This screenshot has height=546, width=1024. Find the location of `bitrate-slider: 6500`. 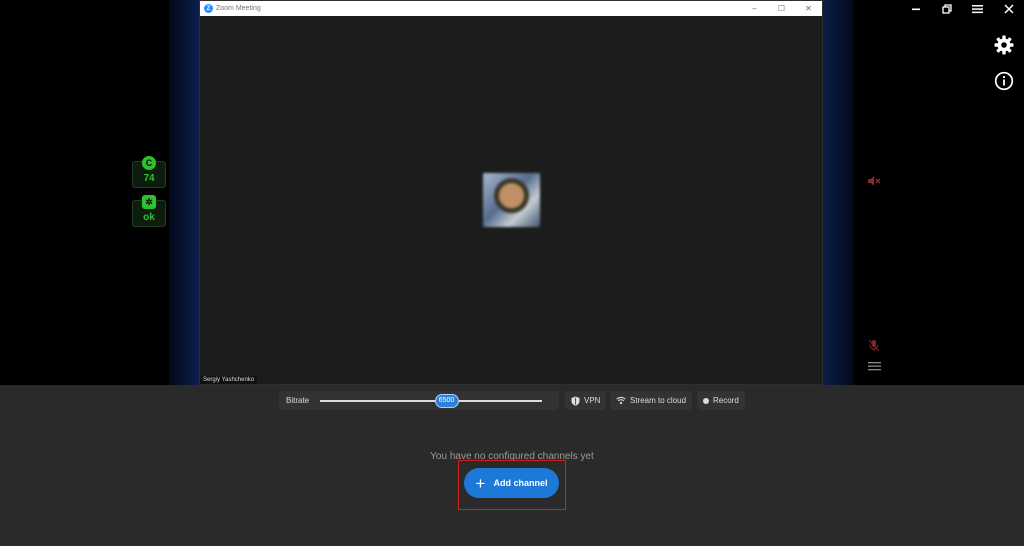

bitrate-slider: 6500 is located at coordinates (431, 400).